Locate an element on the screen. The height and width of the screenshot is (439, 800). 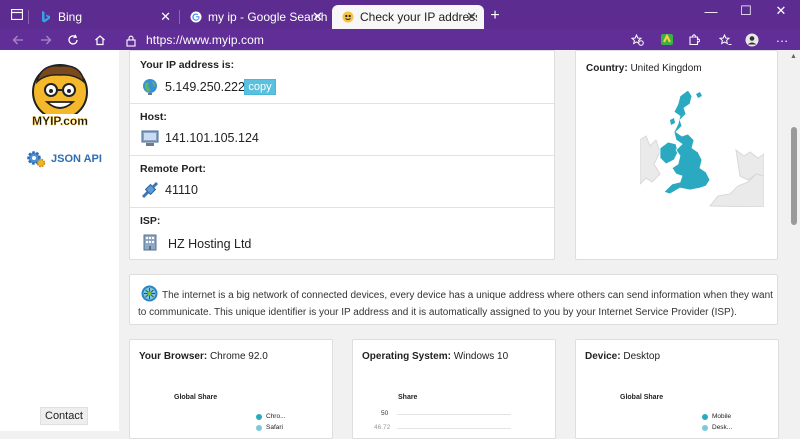
tab-actions-button is located at coordinates (17, 14).